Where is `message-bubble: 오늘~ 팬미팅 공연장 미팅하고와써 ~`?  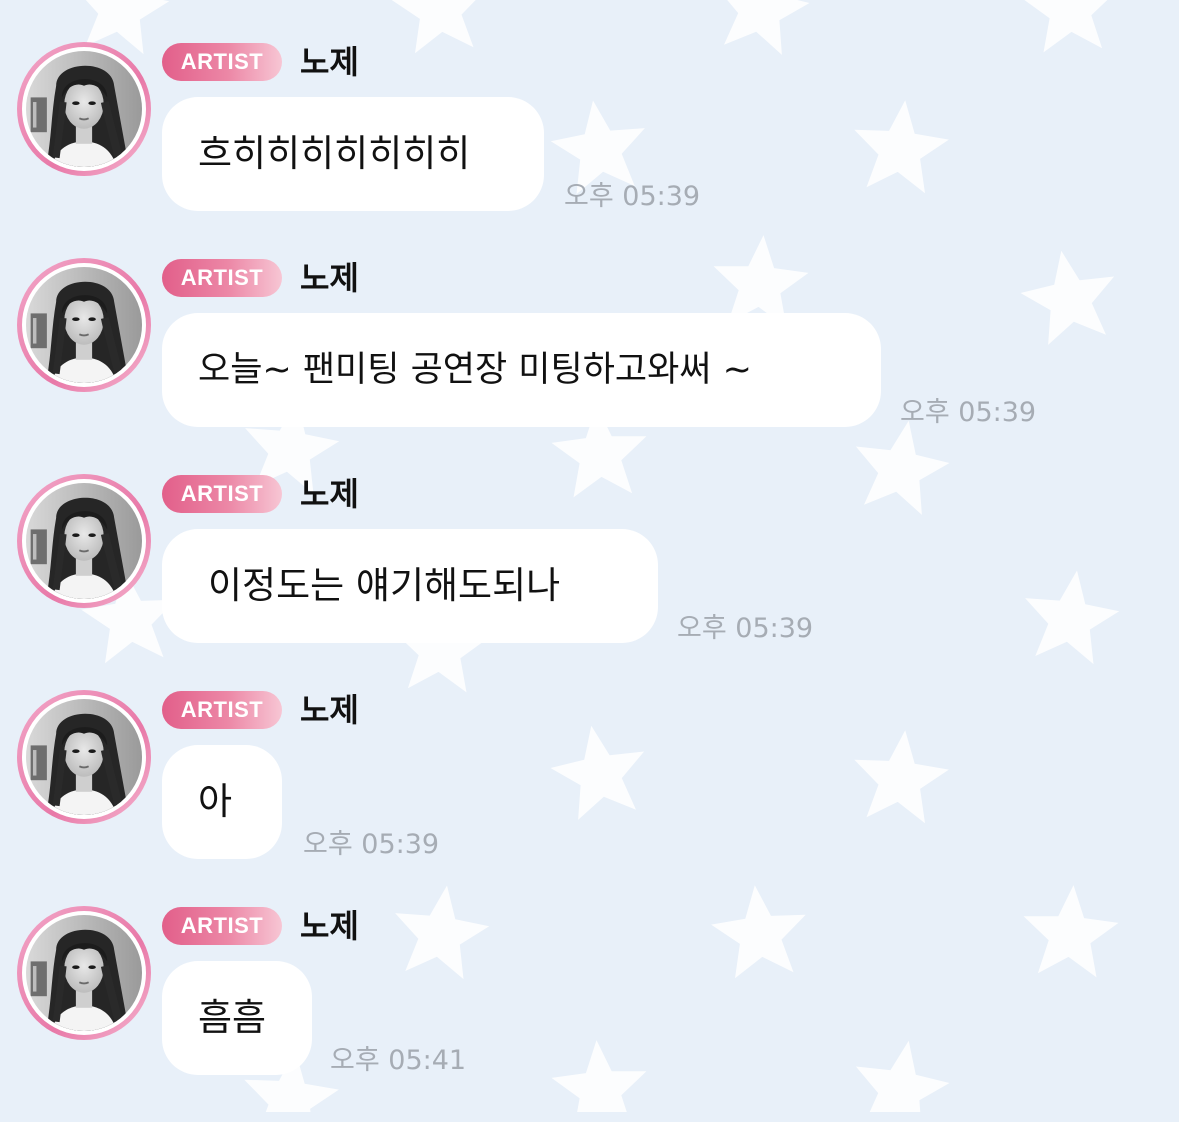
message-bubble: 오늘~ 팬미팅 공연장 미팅하고와써 ~ is located at coordinates (521, 370).